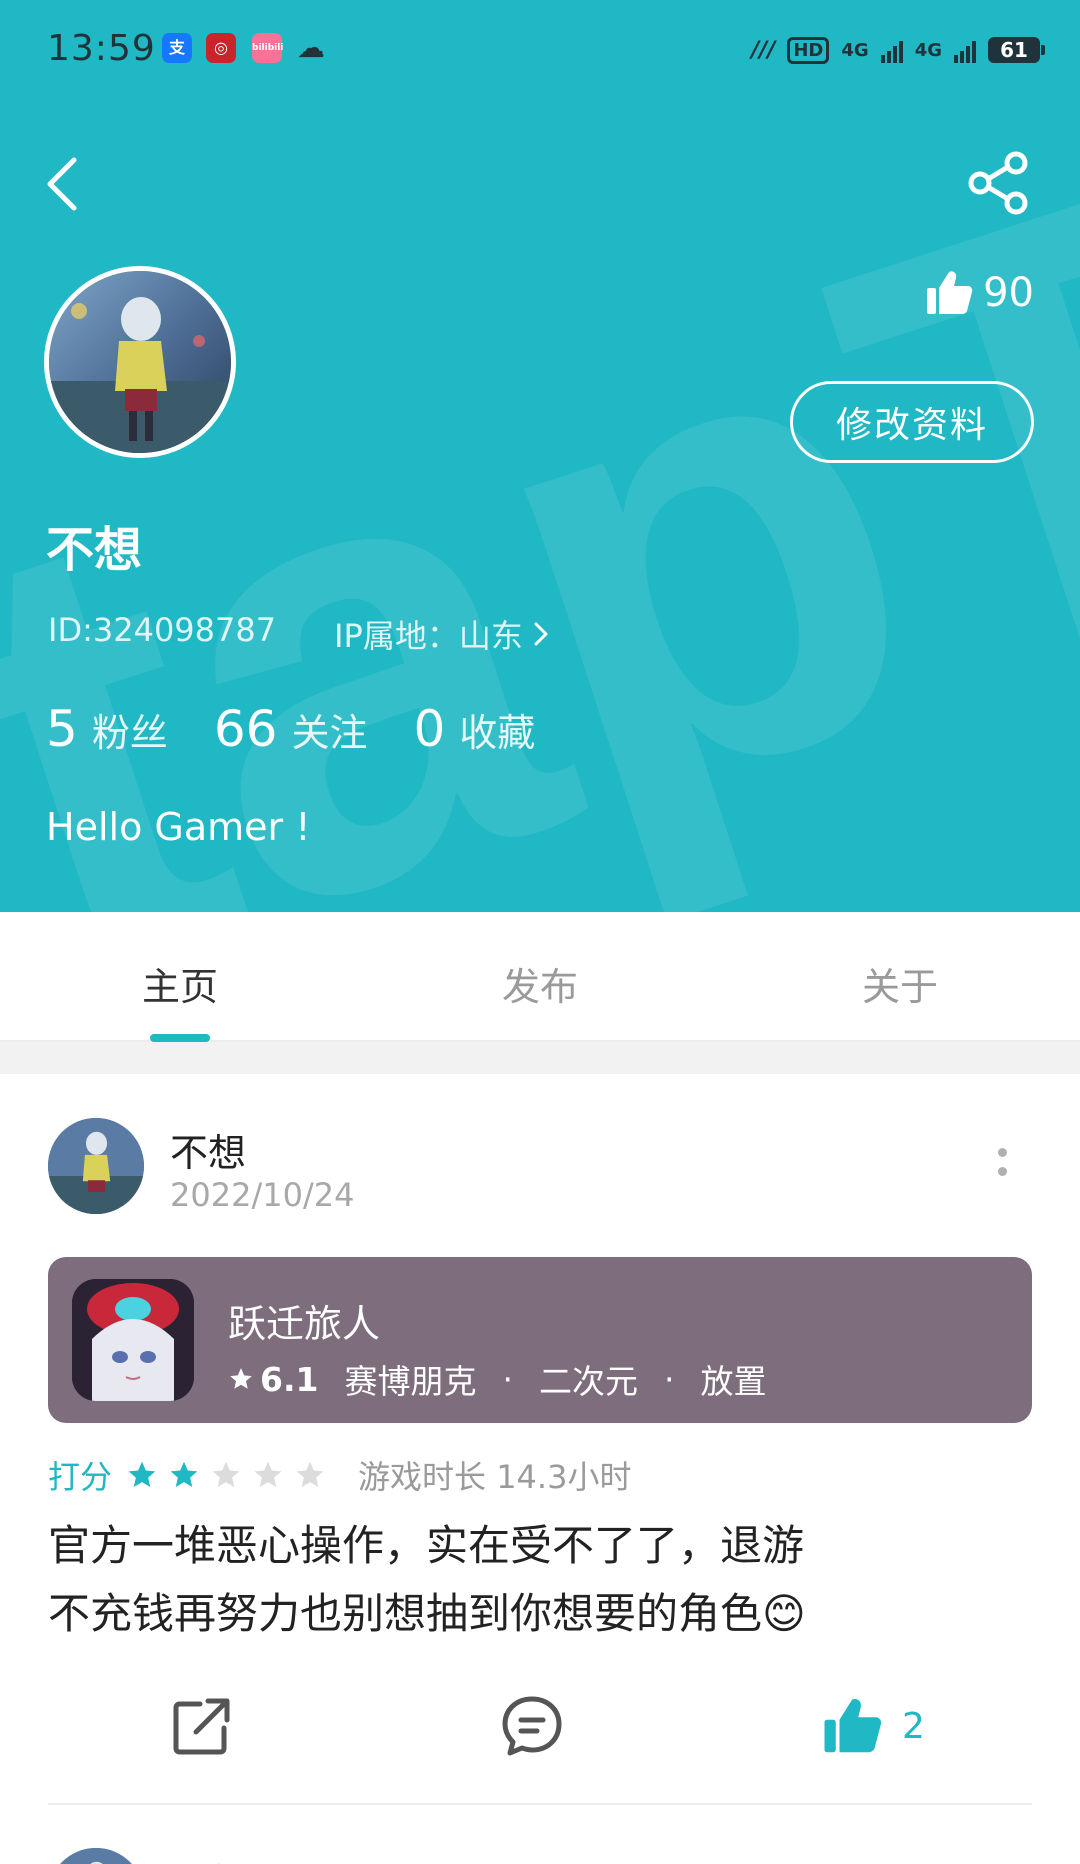 This screenshot has width=1080, height=1864. Describe the element at coordinates (178, 827) in the screenshot. I see `profile-bio: Hello Gamer !` at that location.